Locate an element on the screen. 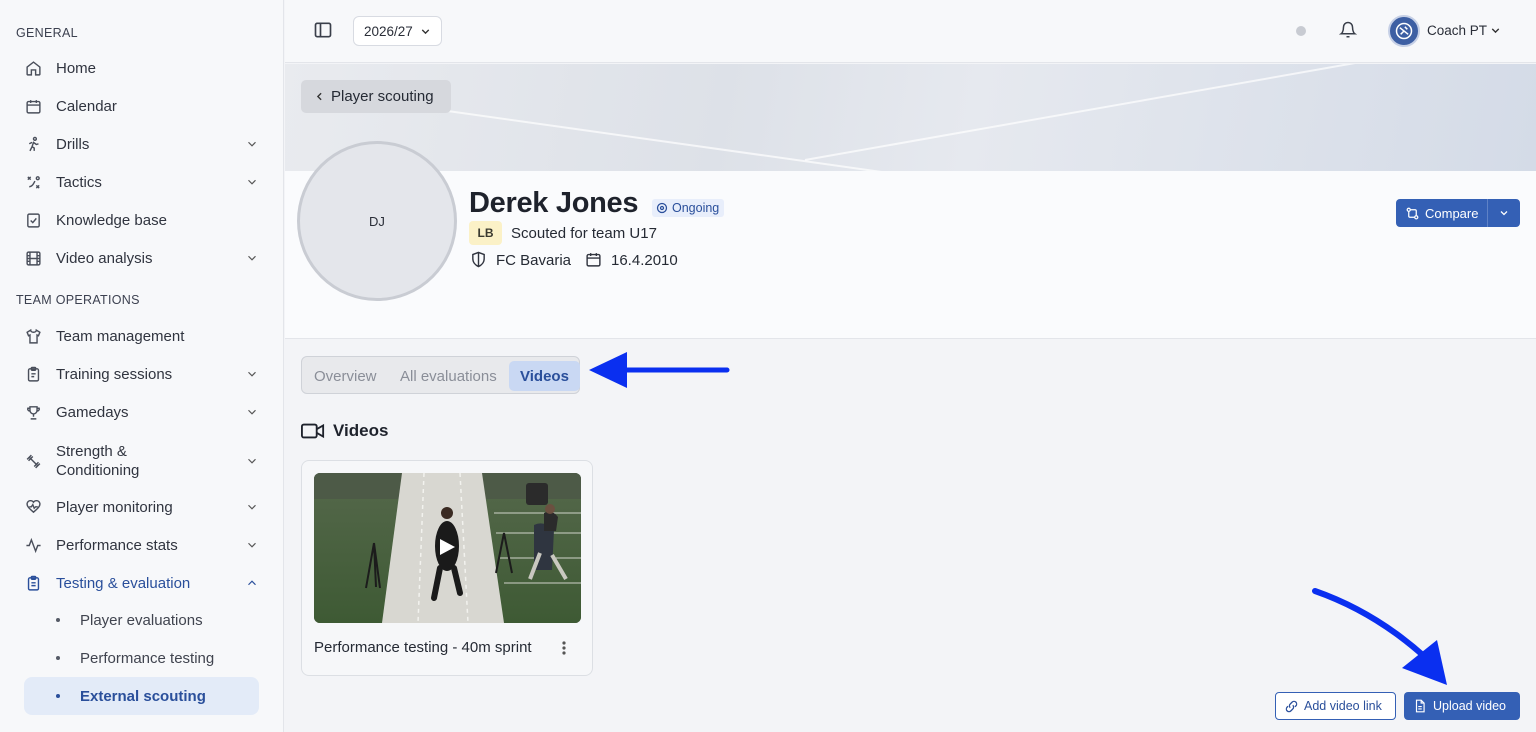  status-icon is located at coordinates (662, 208).